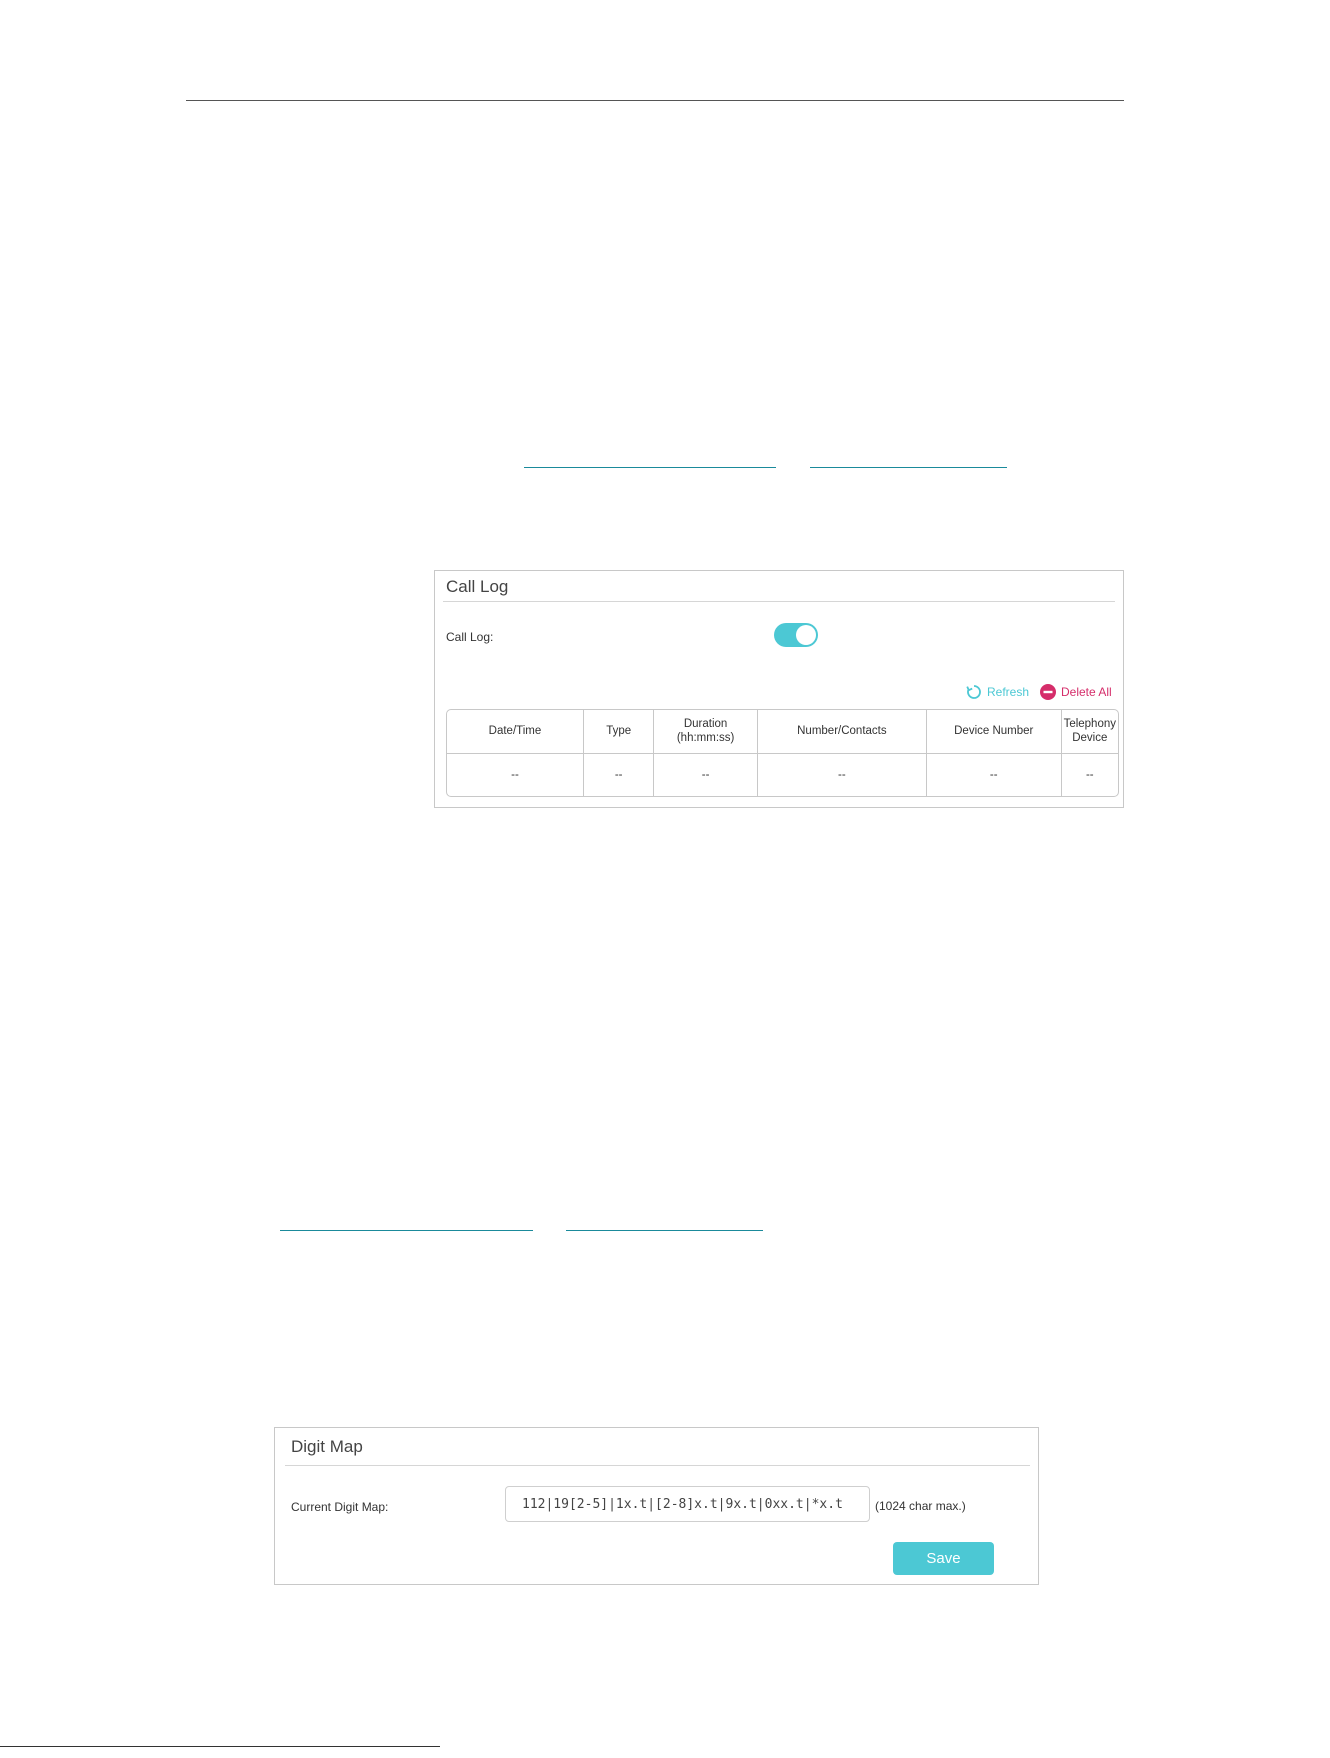  Describe the element at coordinates (327, 1446) in the screenshot. I see `panel-title: Digit Map` at that location.